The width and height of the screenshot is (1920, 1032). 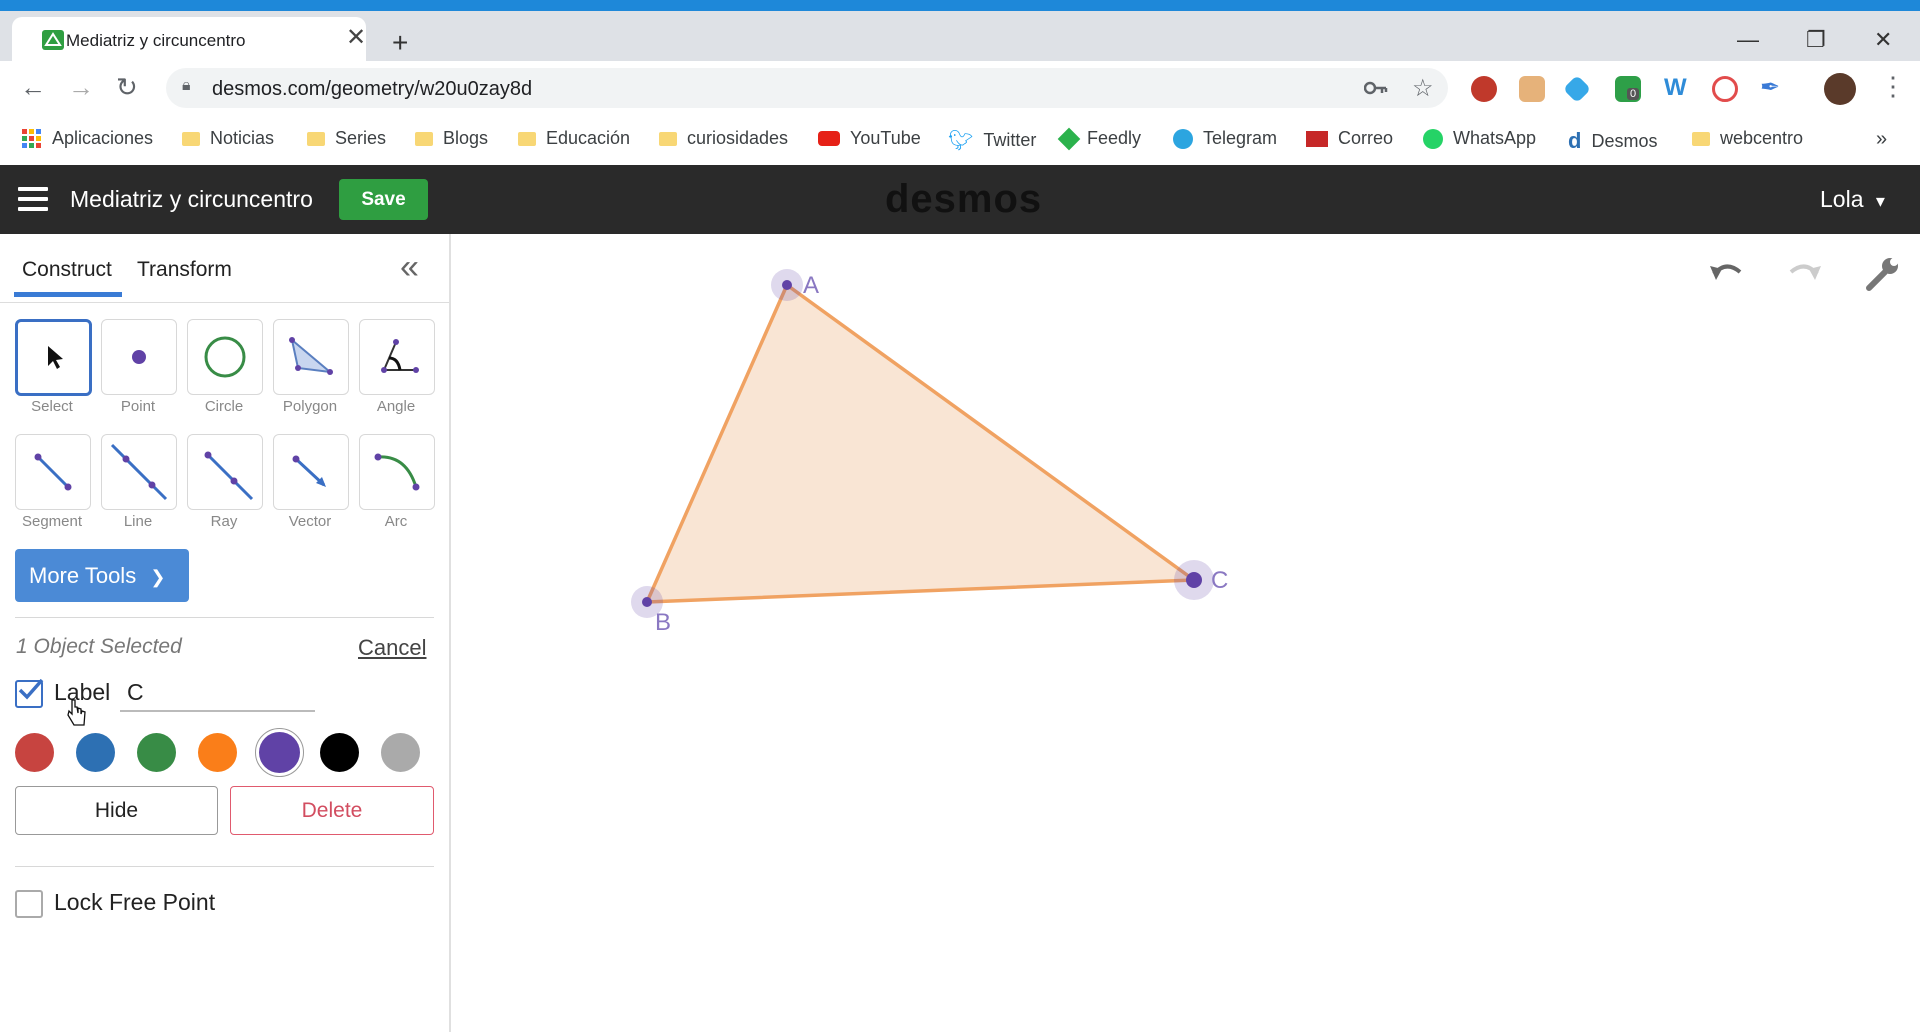 I want to click on hand-cursor-icon, so click(x=76, y=712).